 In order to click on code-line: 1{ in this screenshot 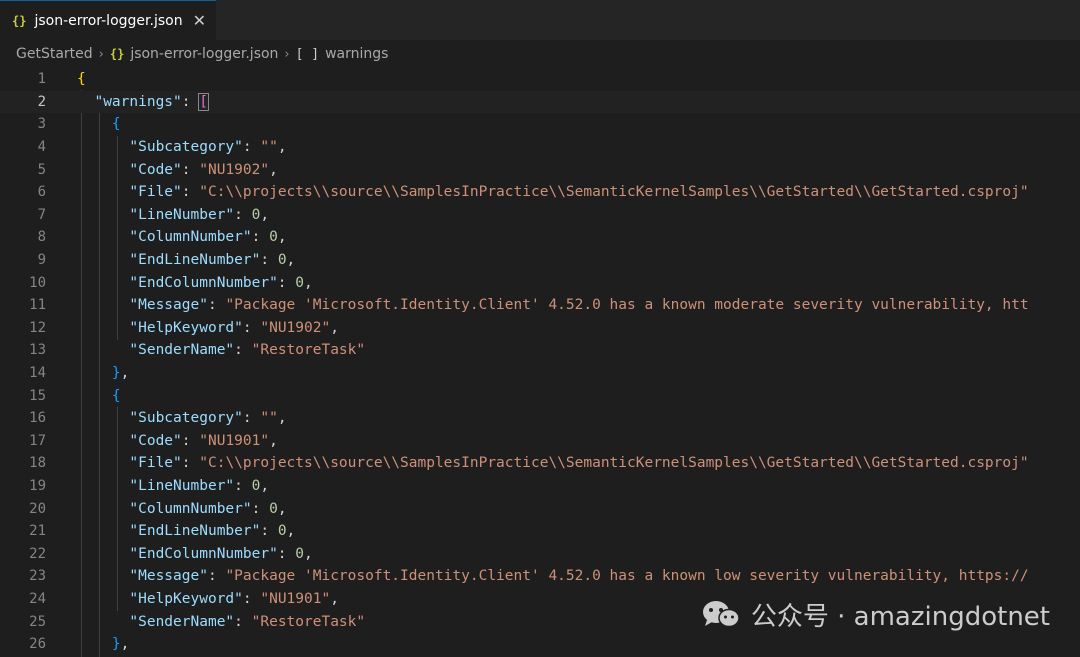, I will do `click(540, 79)`.